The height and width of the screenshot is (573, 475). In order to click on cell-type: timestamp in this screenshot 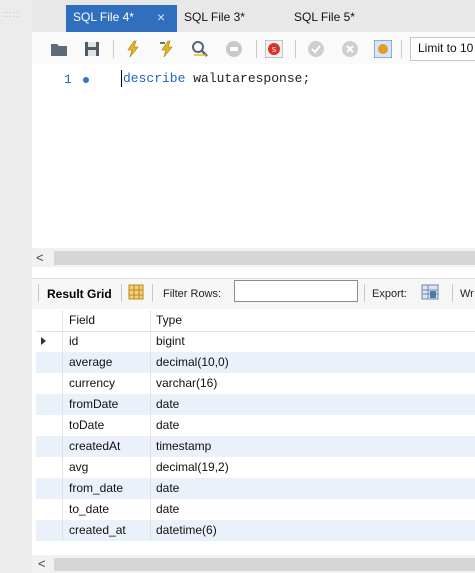, I will do `click(184, 446)`.